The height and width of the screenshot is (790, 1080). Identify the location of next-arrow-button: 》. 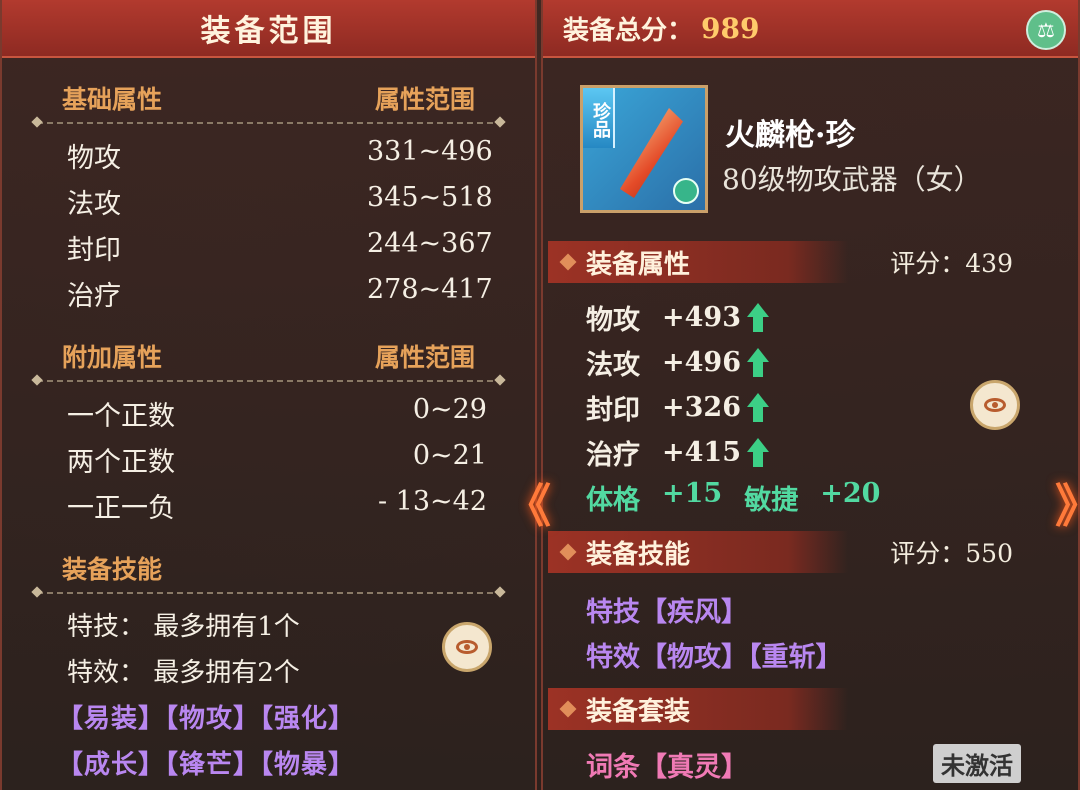
(1067, 503).